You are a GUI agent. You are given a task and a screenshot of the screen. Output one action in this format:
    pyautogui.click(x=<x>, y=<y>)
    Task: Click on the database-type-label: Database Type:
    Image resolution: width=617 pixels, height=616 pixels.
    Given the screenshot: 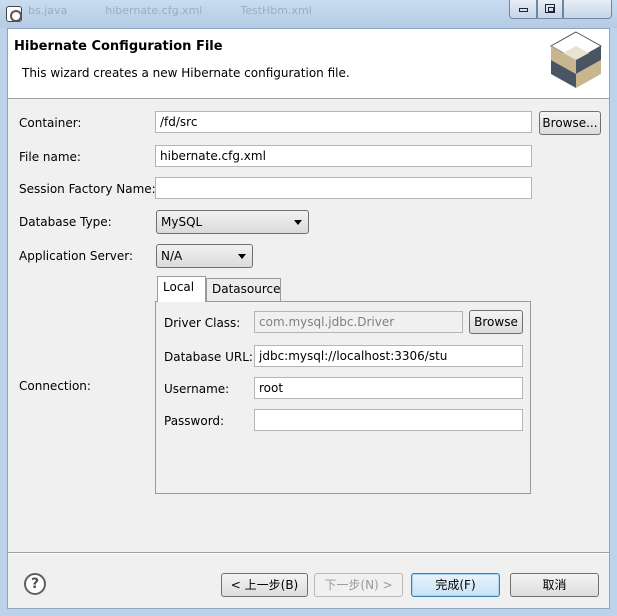 What is the action you would take?
    pyautogui.click(x=65, y=222)
    